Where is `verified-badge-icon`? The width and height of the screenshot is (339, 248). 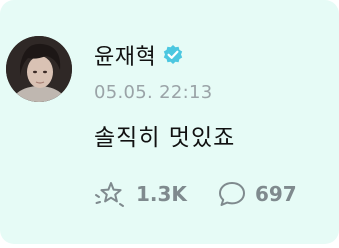 verified-badge-icon is located at coordinates (173, 55).